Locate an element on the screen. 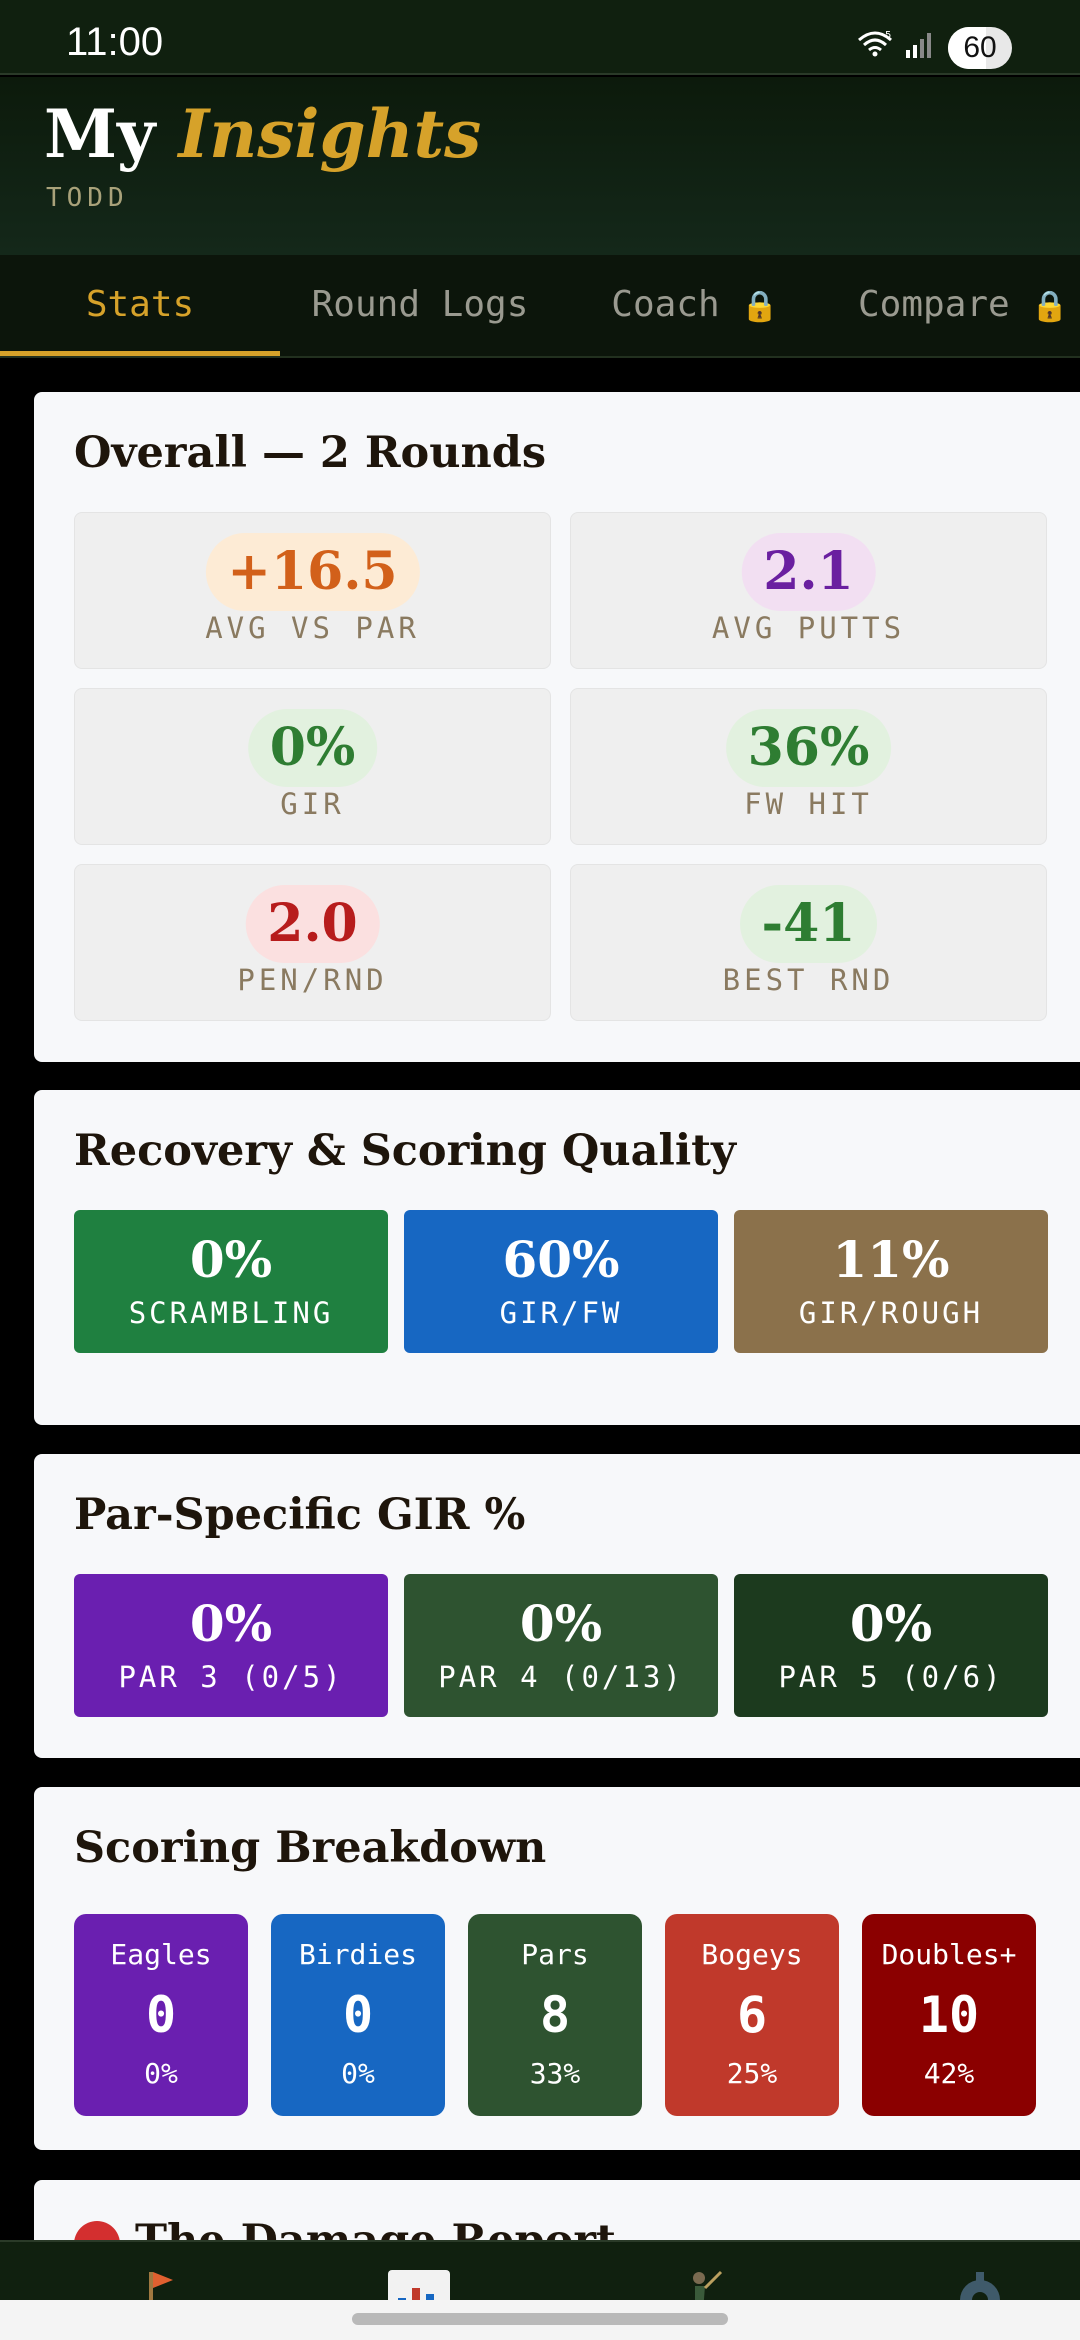 This screenshot has height=2340, width=1080. score-pct: 42% is located at coordinates (949, 2073).